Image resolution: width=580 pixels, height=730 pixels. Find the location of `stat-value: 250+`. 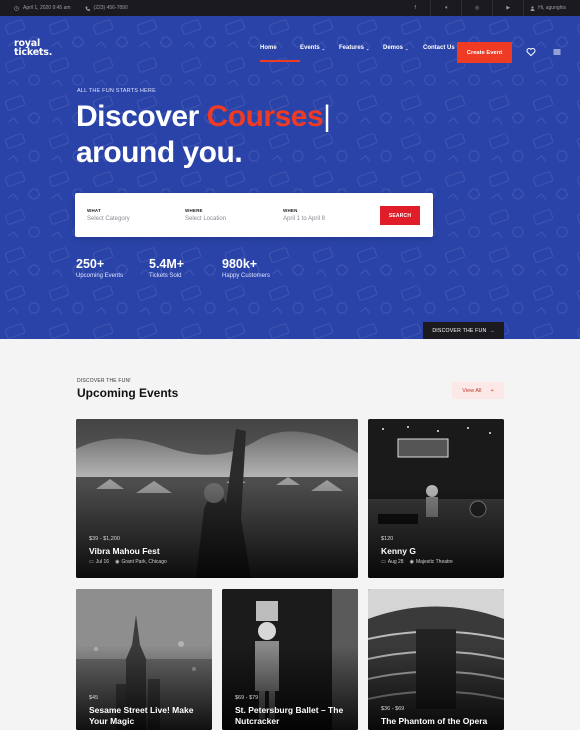

stat-value: 250+ is located at coordinates (90, 264).